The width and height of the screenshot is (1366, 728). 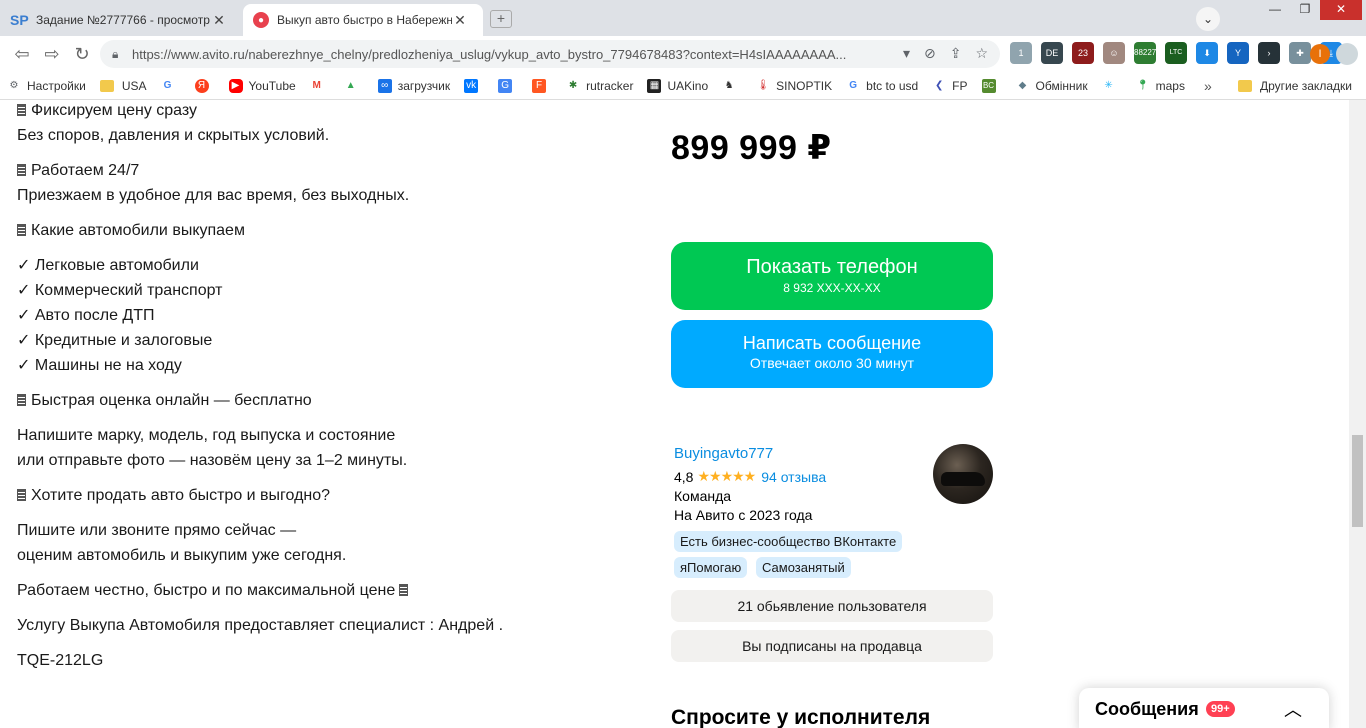 I want to click on exchange-icon: ◆, so click(x=1022, y=85).